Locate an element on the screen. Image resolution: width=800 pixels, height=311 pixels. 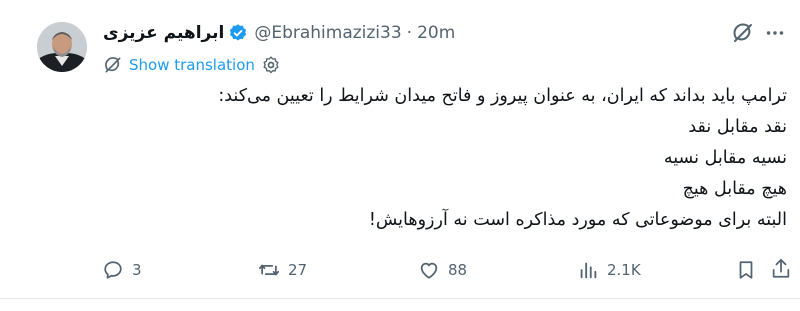
verified-badge-icon is located at coordinates (238, 33).